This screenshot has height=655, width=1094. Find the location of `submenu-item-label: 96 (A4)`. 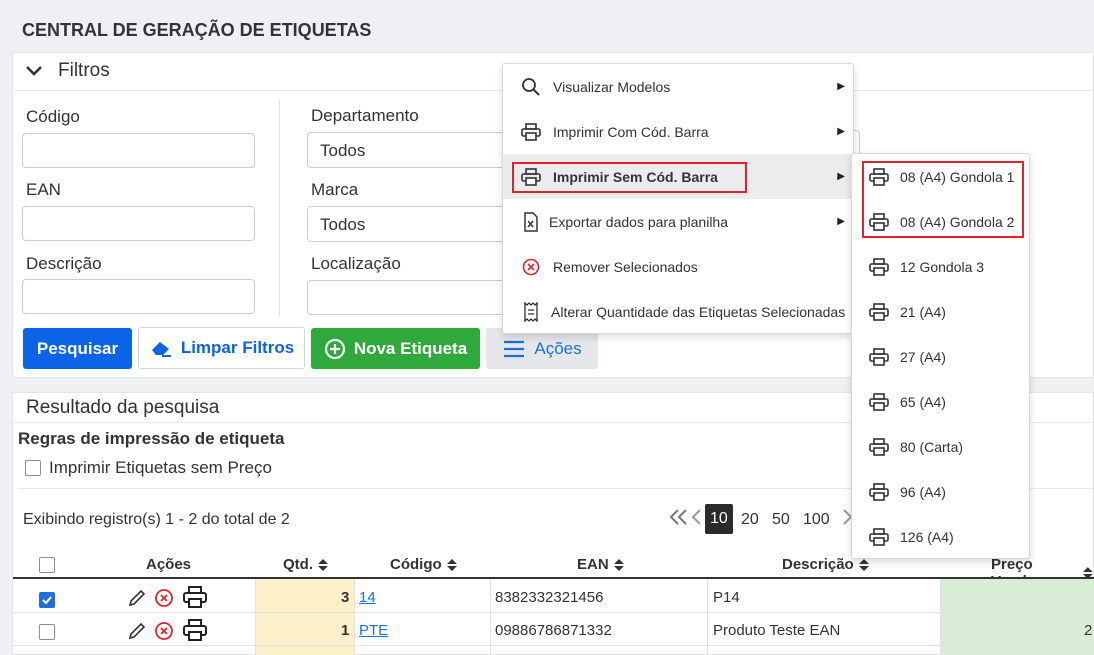

submenu-item-label: 96 (A4) is located at coordinates (923, 491).